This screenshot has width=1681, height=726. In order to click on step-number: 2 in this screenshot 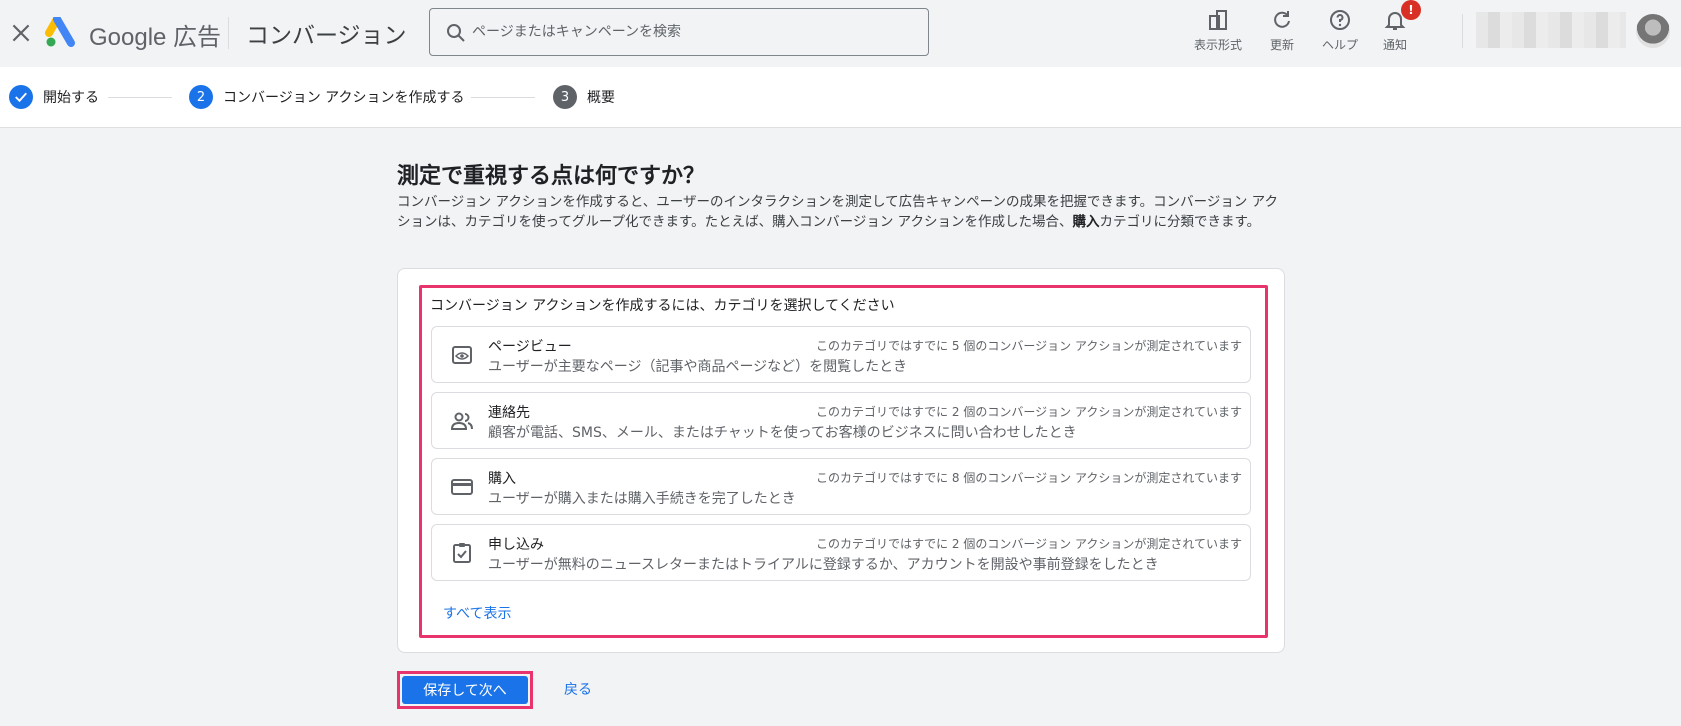, I will do `click(201, 97)`.